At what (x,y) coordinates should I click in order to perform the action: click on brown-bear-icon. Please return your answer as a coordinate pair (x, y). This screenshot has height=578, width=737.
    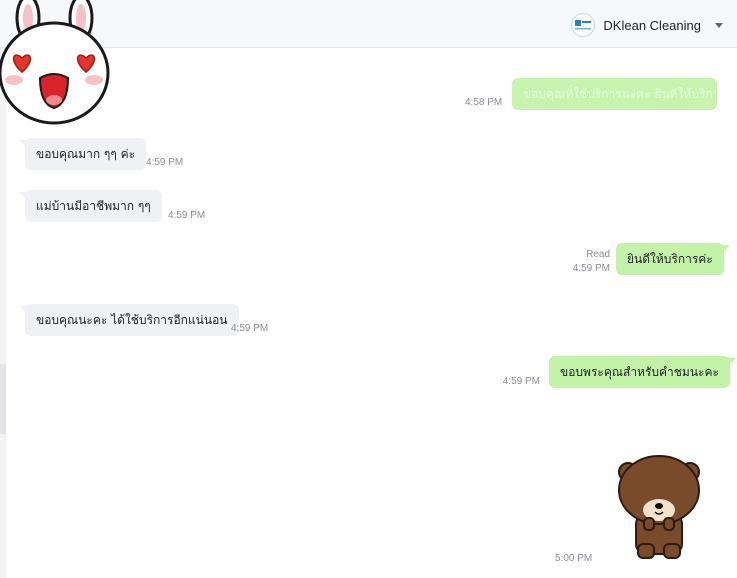
    Looking at the image, I should click on (659, 509).